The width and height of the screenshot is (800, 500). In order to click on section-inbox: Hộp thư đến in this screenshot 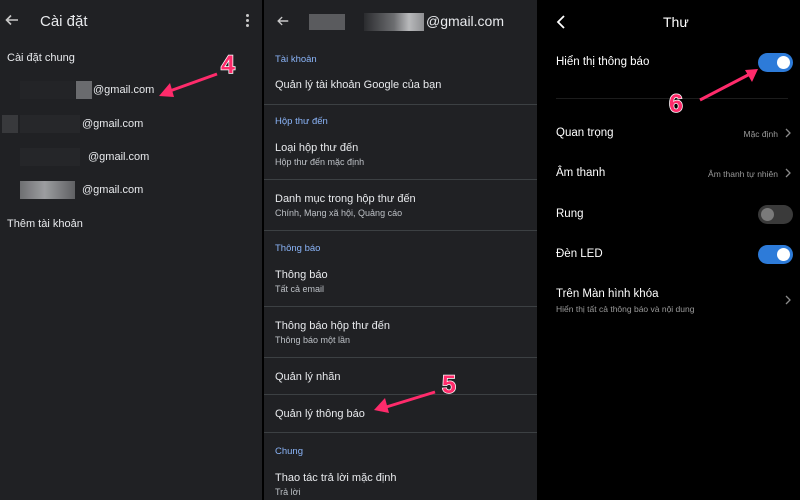, I will do `click(301, 121)`.